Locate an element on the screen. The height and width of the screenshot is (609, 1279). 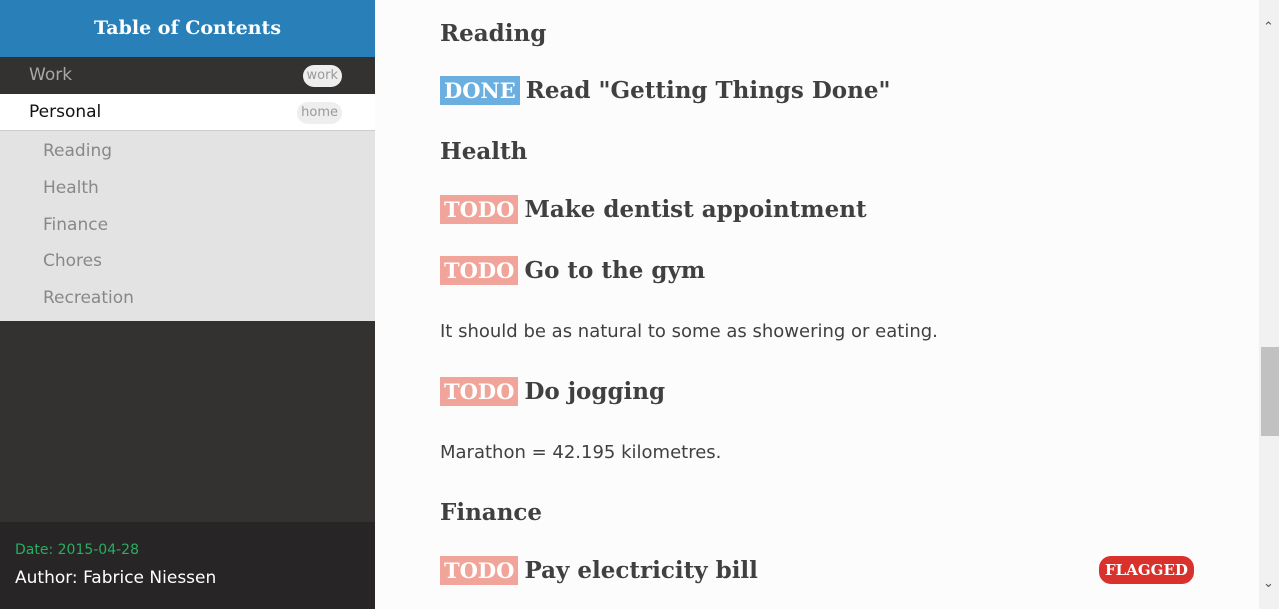
task-title: Pay electricity bill is located at coordinates (641, 570).